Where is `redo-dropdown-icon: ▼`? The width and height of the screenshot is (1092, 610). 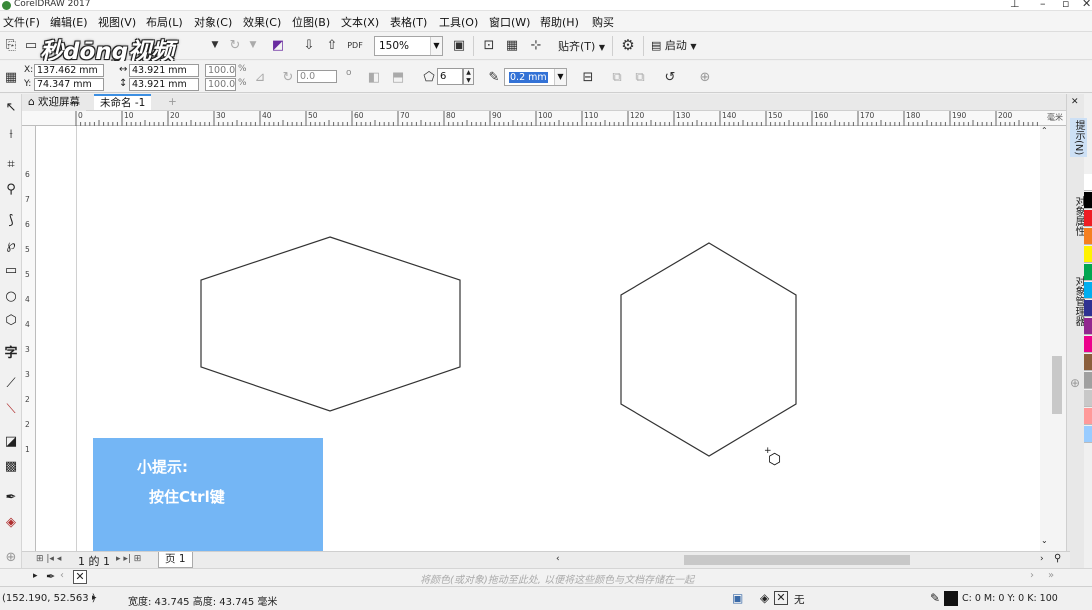
redo-dropdown-icon: ▼ is located at coordinates (253, 45).